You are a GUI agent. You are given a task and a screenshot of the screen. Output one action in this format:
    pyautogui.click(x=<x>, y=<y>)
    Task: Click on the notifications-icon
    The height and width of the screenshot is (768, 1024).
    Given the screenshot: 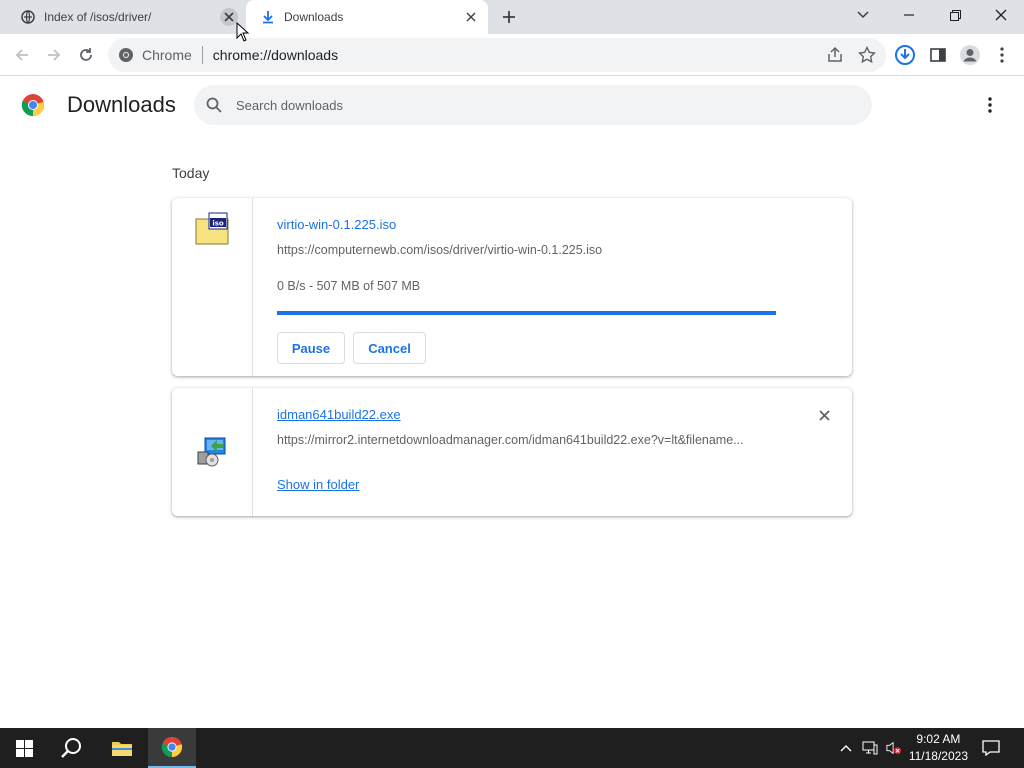 What is the action you would take?
    pyautogui.click(x=991, y=748)
    